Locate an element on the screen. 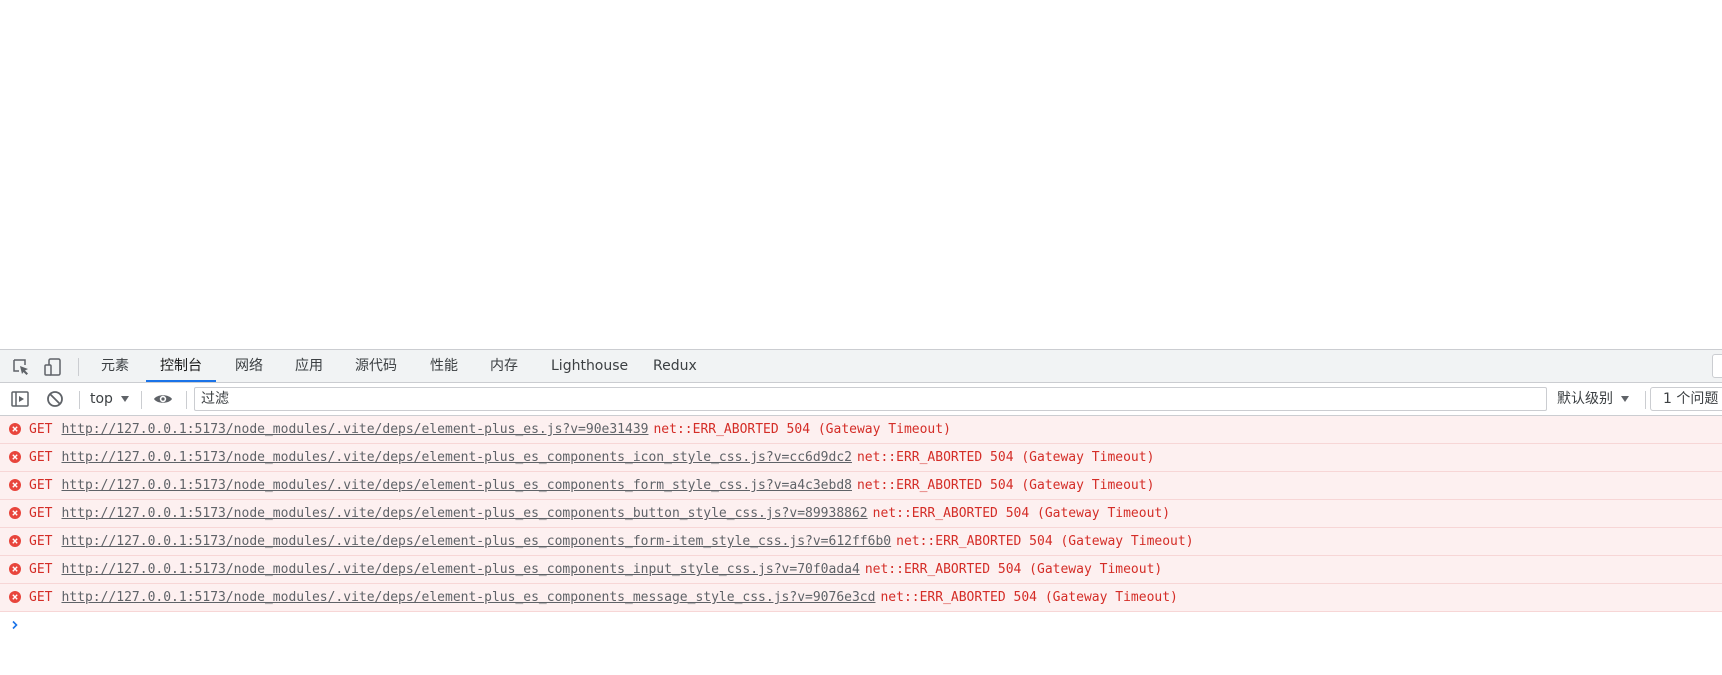 The height and width of the screenshot is (675, 1722). tab-sources: 源代码 is located at coordinates (376, 366).